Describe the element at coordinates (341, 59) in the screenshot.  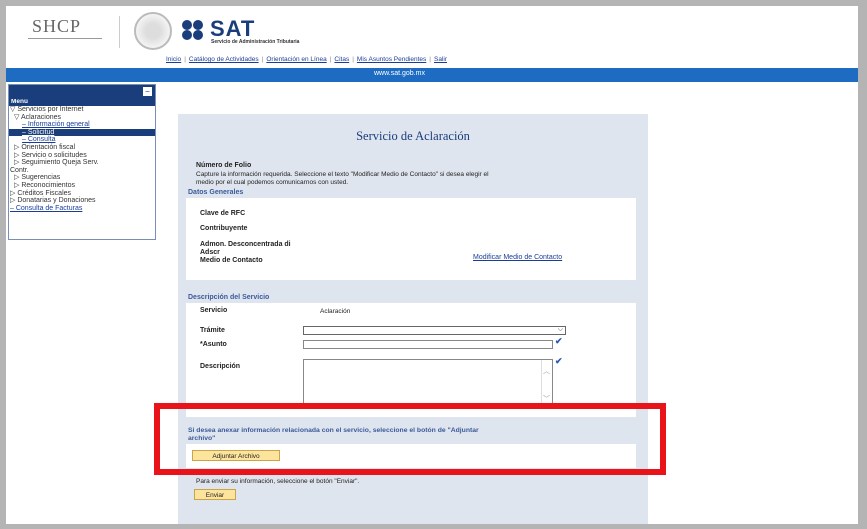
I see `nav-link-citas: Citas` at that location.